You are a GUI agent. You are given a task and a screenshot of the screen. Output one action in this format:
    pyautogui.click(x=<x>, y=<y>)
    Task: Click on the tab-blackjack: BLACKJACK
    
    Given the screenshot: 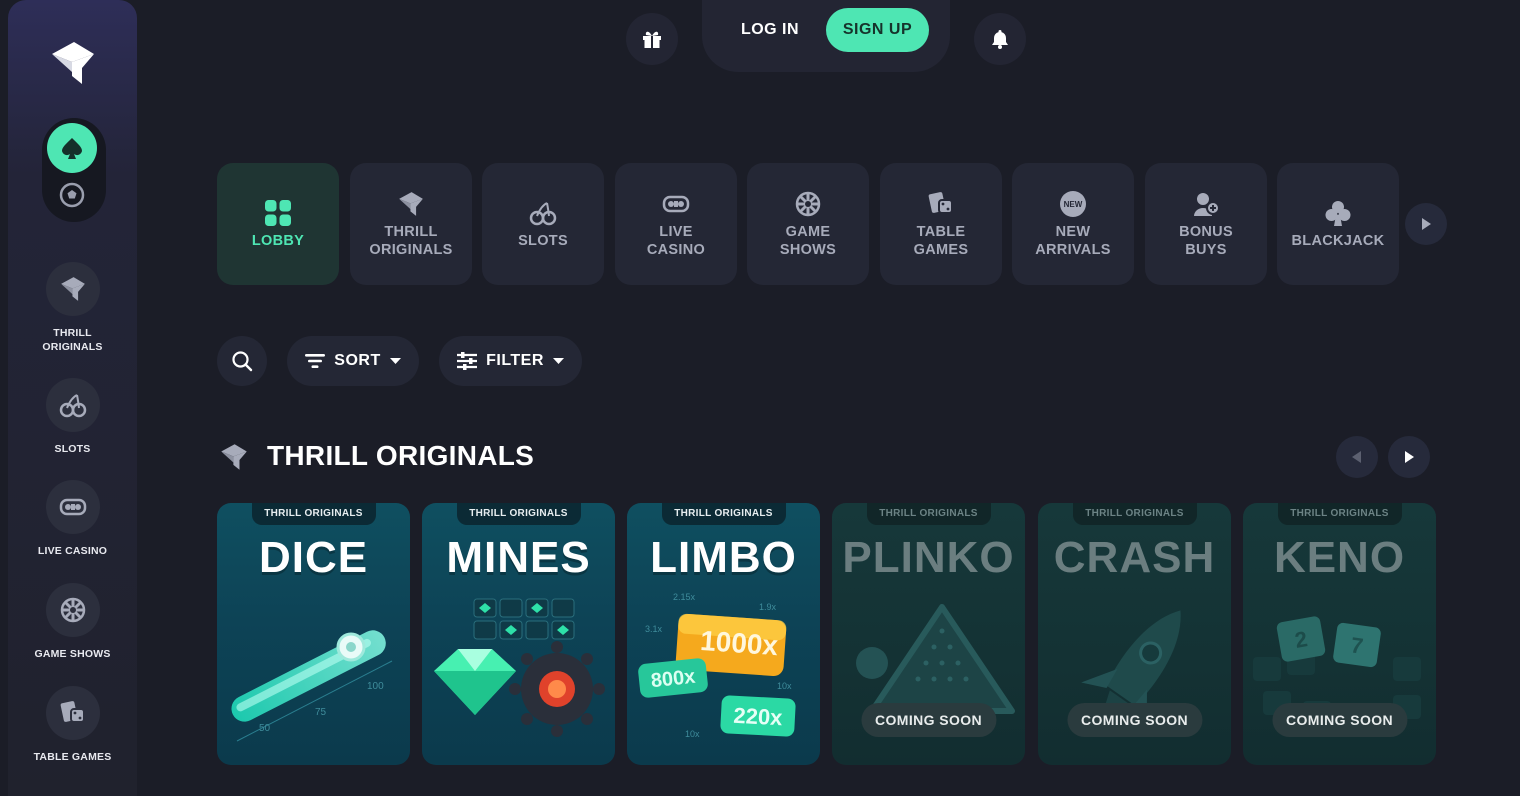 What is the action you would take?
    pyautogui.click(x=1338, y=224)
    